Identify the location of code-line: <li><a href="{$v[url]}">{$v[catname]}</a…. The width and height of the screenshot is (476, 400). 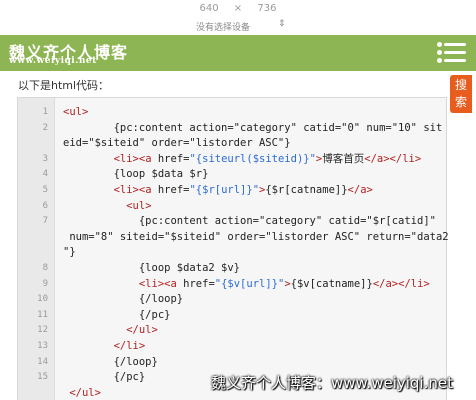
(284, 283).